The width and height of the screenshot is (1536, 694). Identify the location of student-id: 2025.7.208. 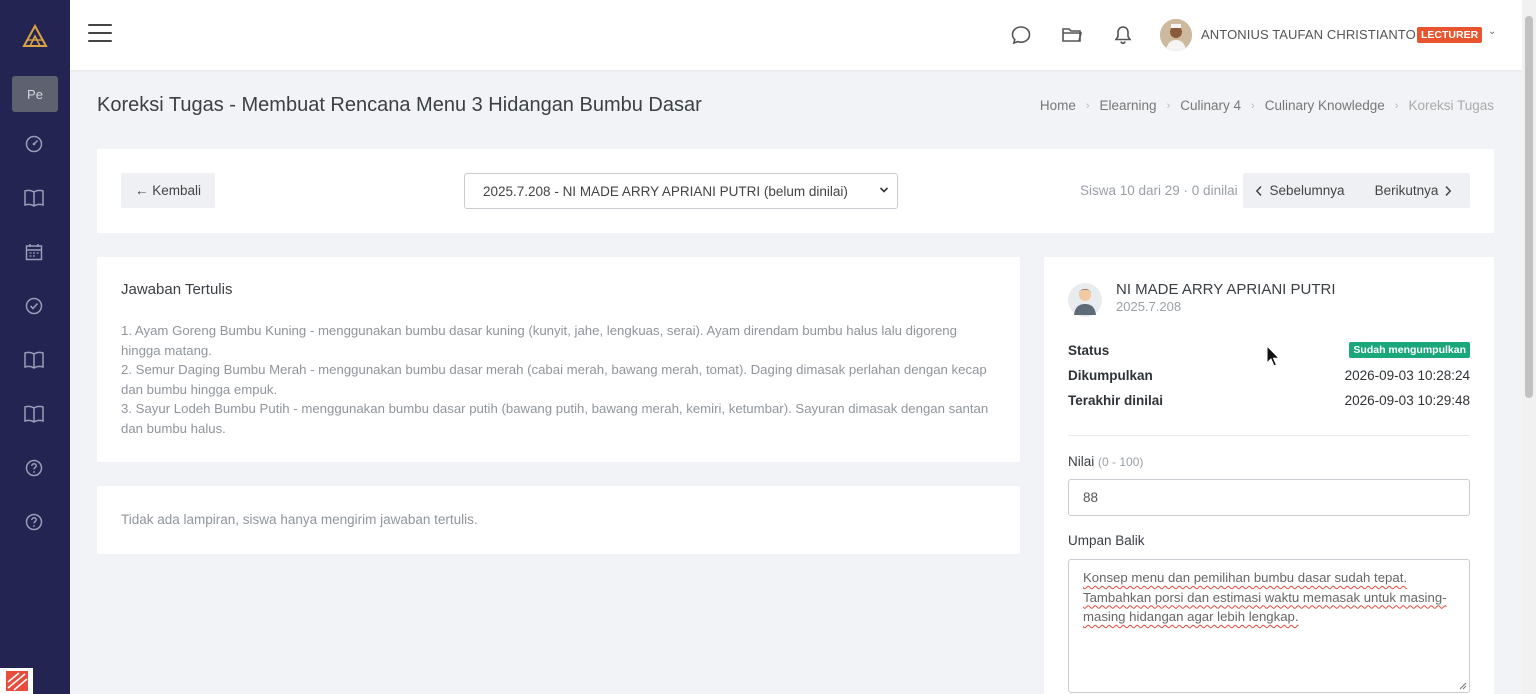
(1149, 306).